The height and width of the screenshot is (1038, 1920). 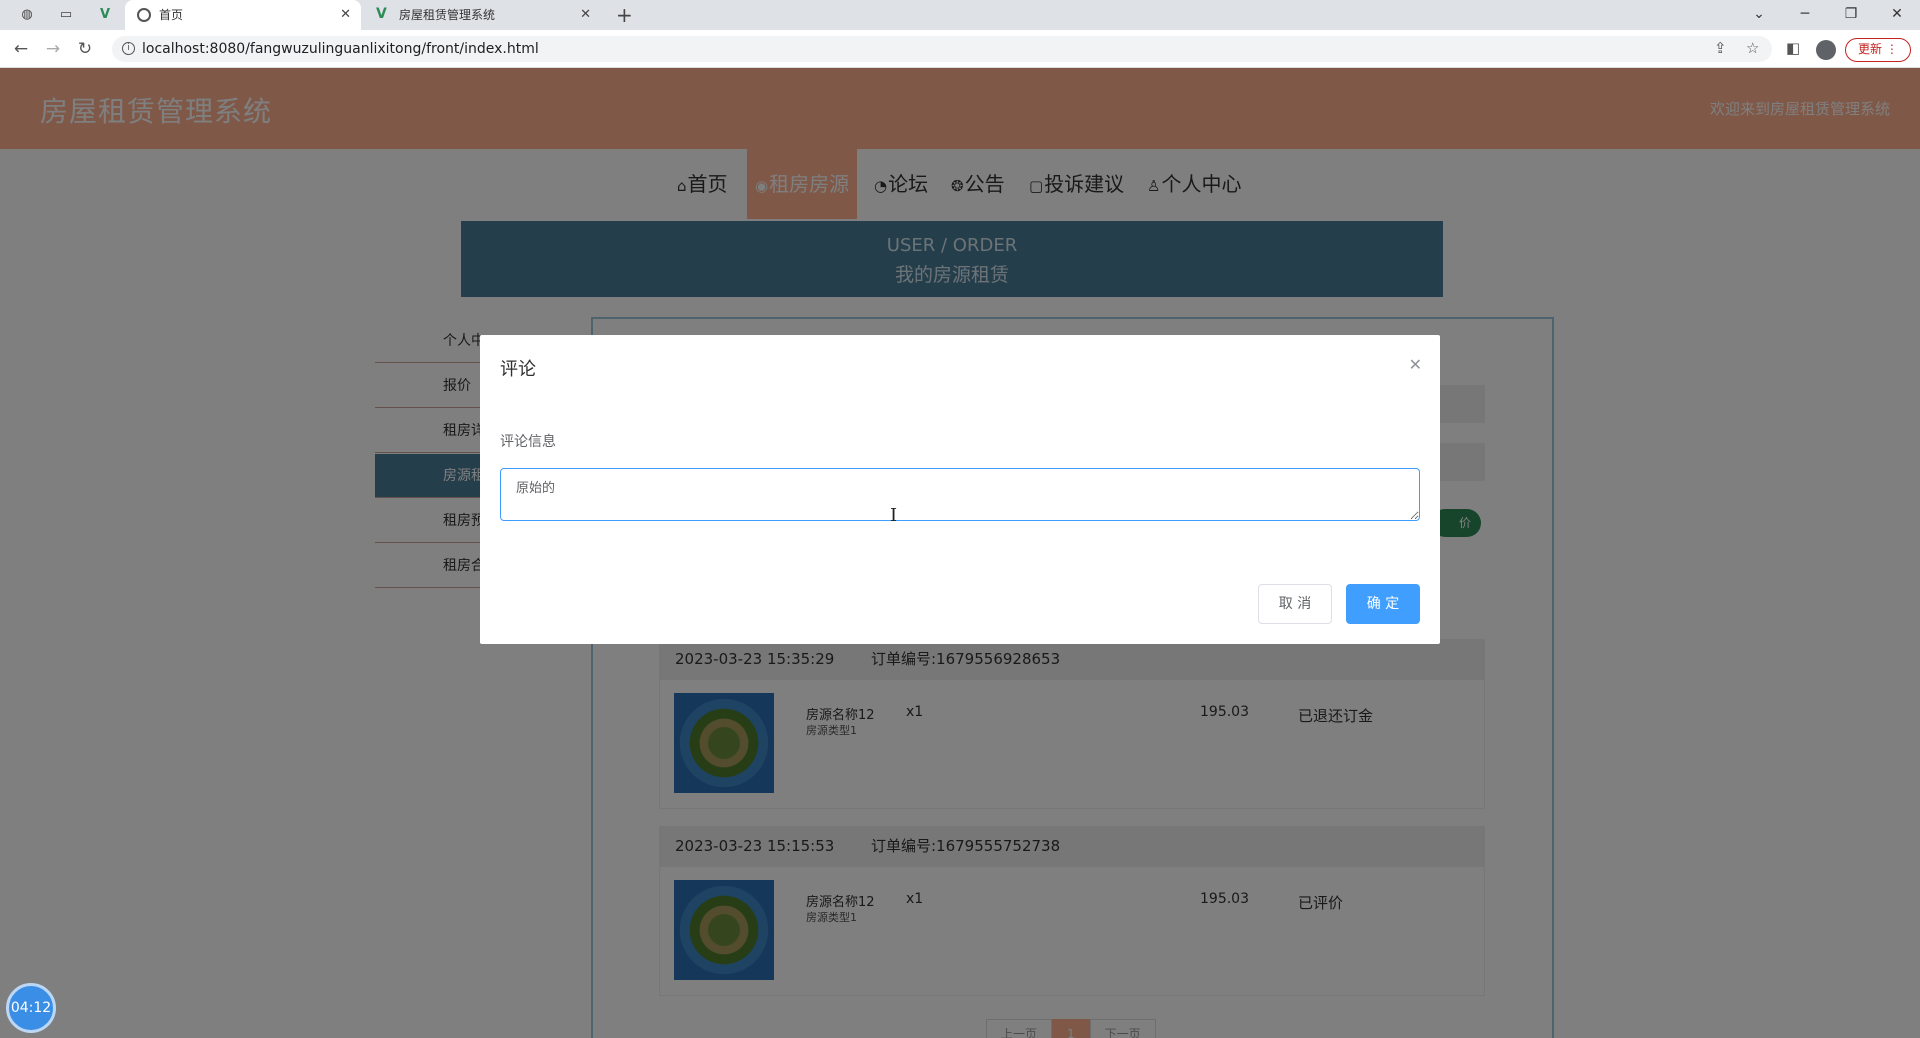 What do you see at coordinates (1720, 48) in the screenshot?
I see `share-icon: ⇪` at bounding box center [1720, 48].